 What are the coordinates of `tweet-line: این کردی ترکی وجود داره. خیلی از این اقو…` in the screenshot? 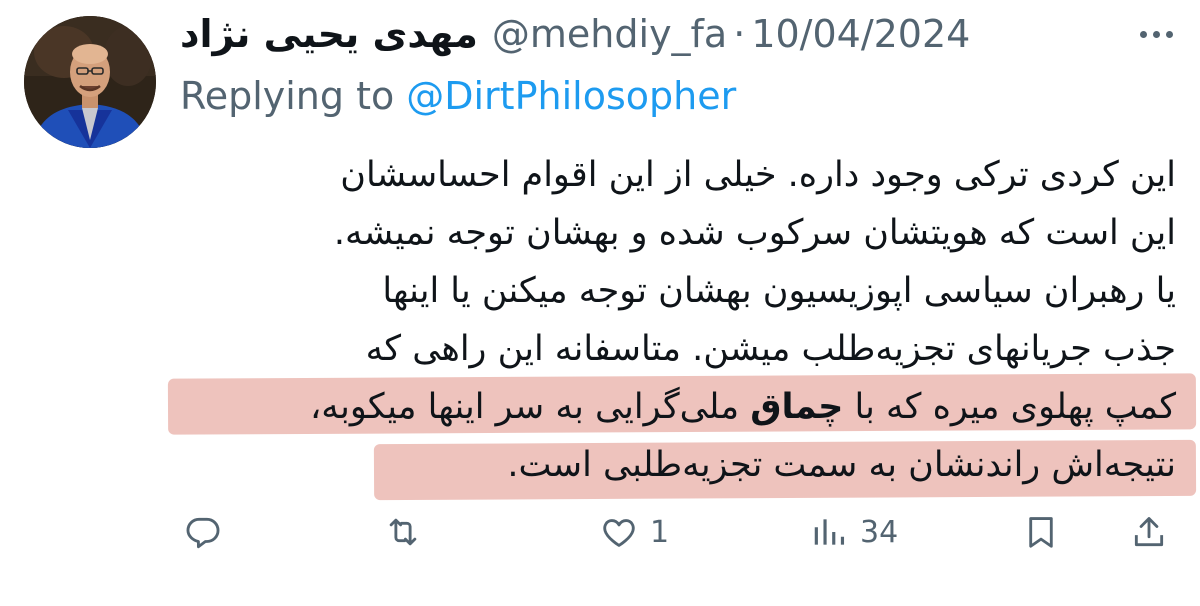 It's located at (758, 175).